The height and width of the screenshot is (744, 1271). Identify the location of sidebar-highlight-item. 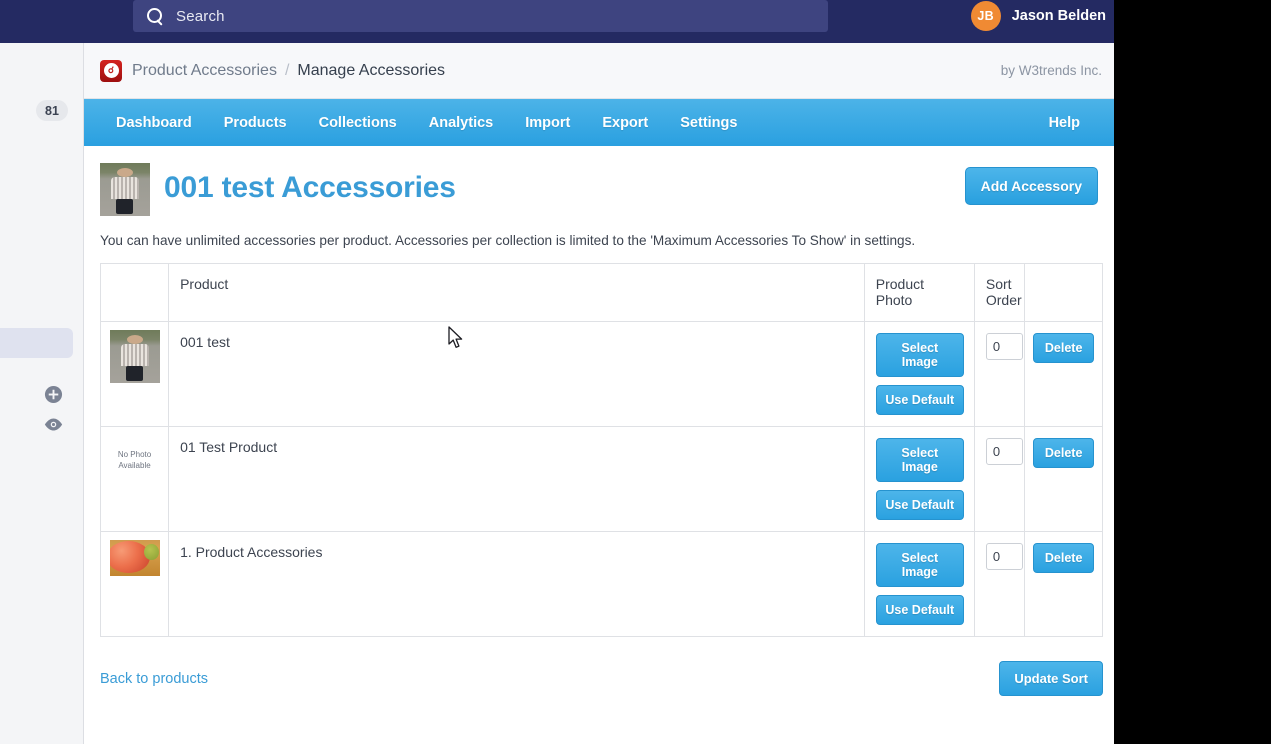
(36, 343).